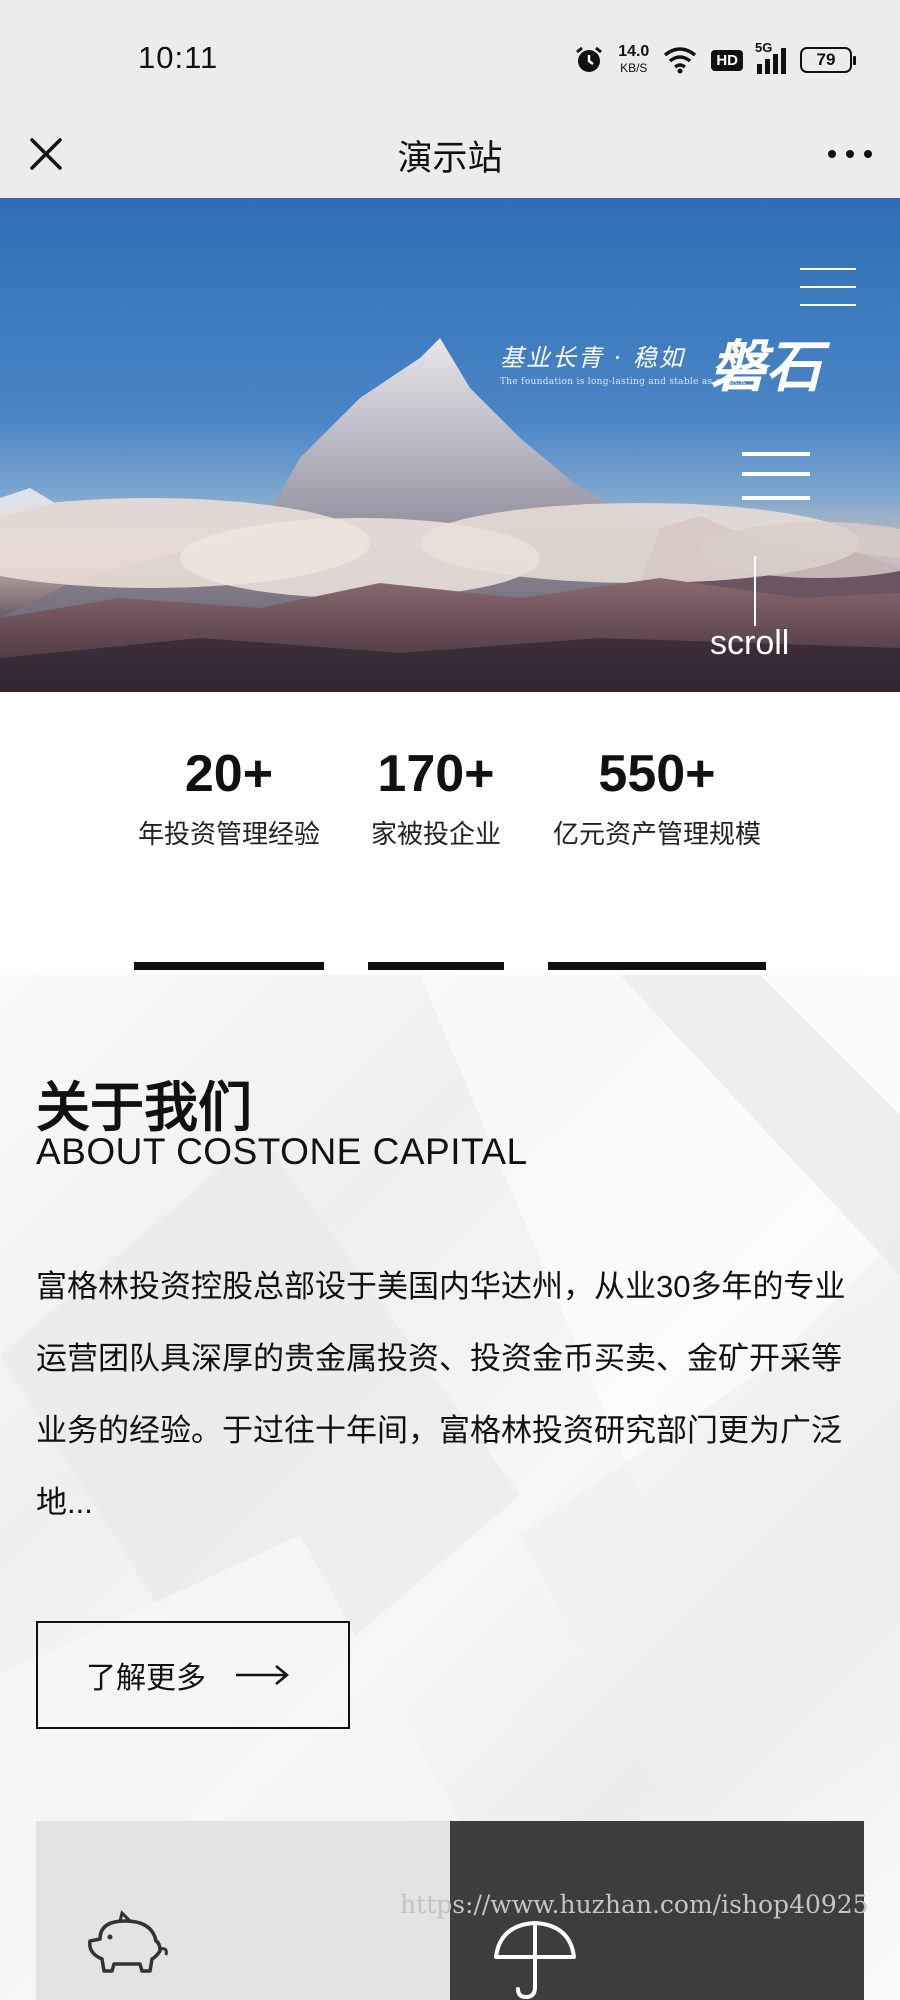  What do you see at coordinates (592, 358) in the screenshot?
I see `slogan-line: 基业长青 · 稳如` at bounding box center [592, 358].